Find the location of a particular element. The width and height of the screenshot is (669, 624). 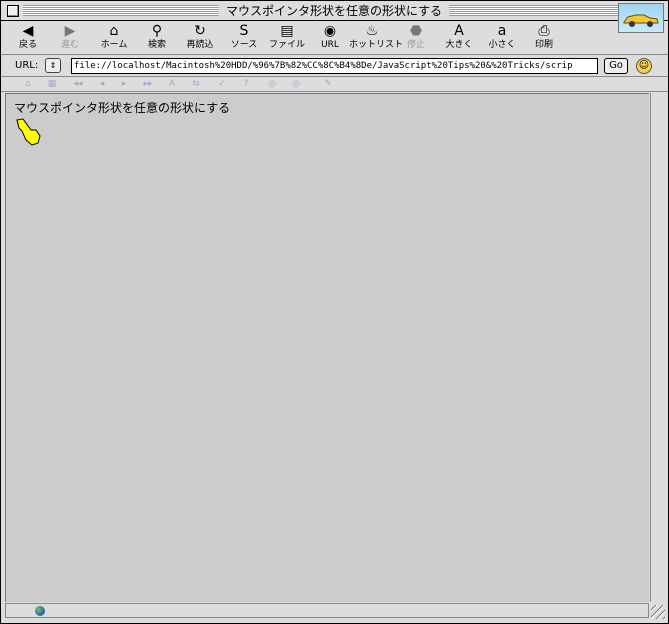

toolbar-button-8: ♨ ホットリスト is located at coordinates (376, 38).